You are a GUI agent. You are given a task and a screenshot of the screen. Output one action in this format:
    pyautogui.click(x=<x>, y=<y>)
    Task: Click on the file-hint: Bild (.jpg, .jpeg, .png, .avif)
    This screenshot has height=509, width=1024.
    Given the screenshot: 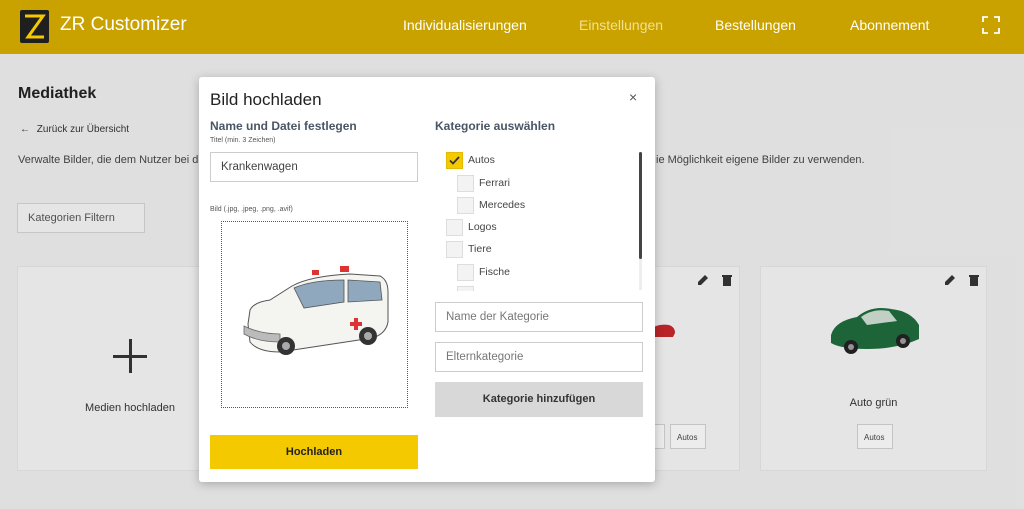 What is the action you would take?
    pyautogui.click(x=251, y=209)
    